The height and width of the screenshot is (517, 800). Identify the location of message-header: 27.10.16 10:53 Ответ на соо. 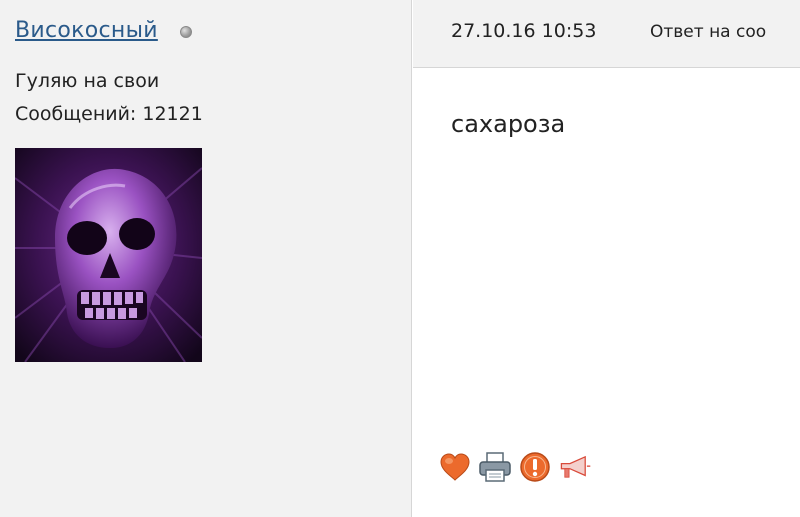
(606, 34).